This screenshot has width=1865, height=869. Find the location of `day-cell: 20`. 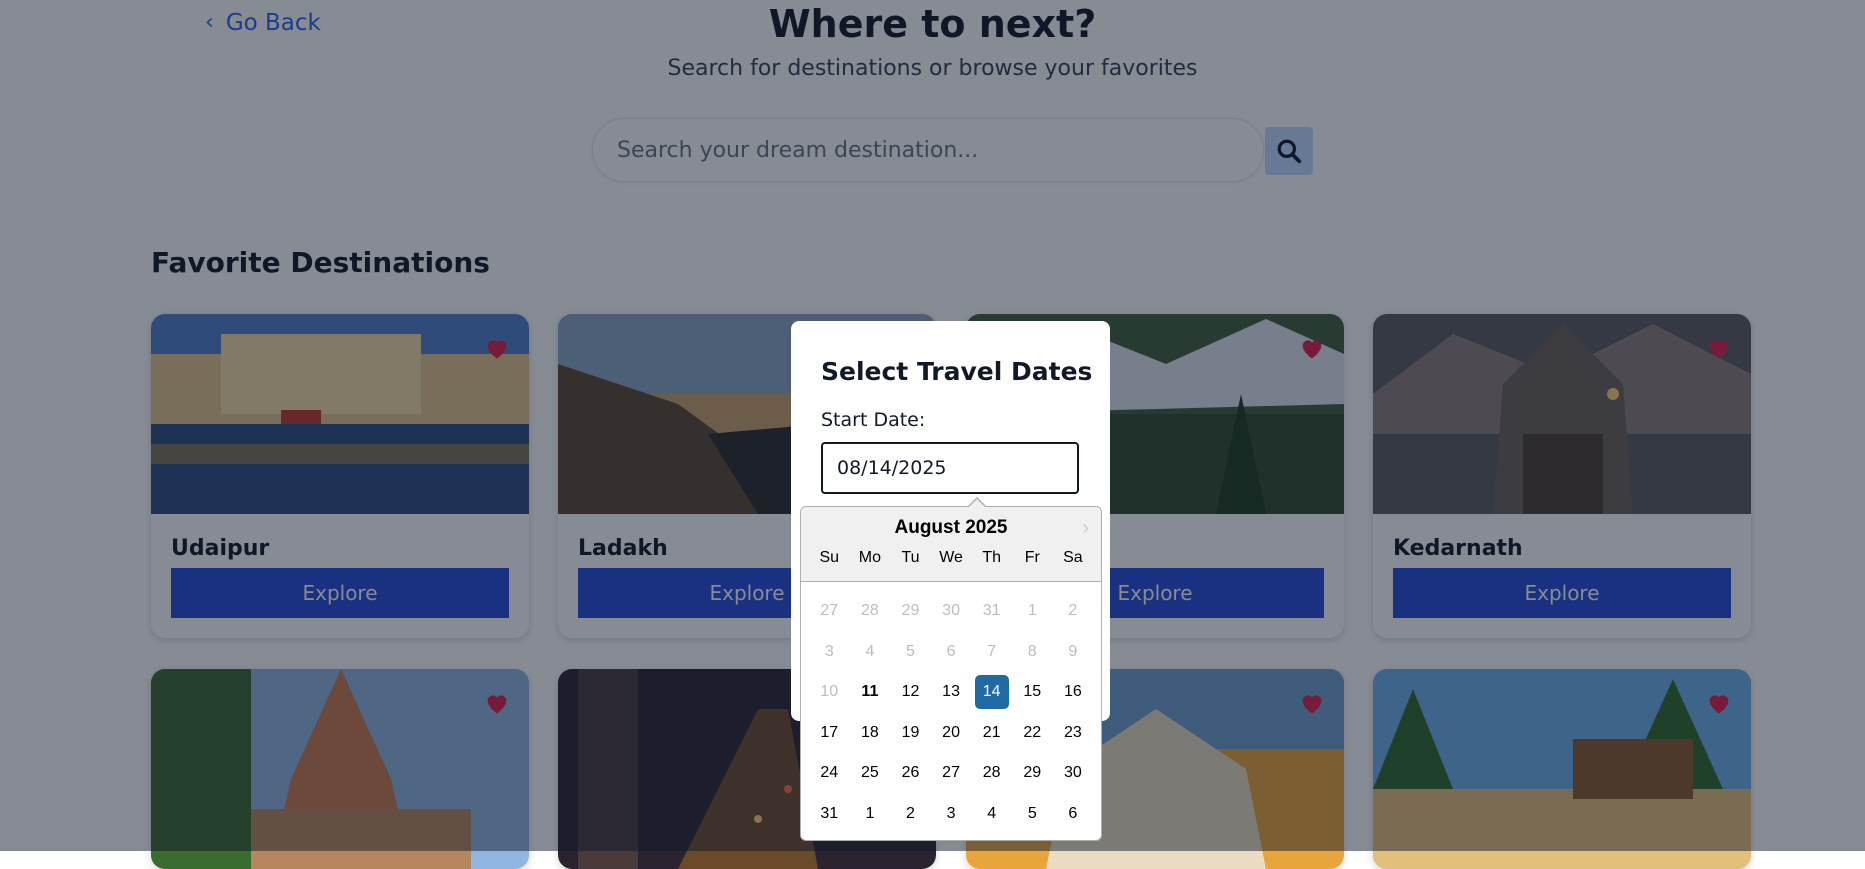

day-cell: 20 is located at coordinates (951, 733).